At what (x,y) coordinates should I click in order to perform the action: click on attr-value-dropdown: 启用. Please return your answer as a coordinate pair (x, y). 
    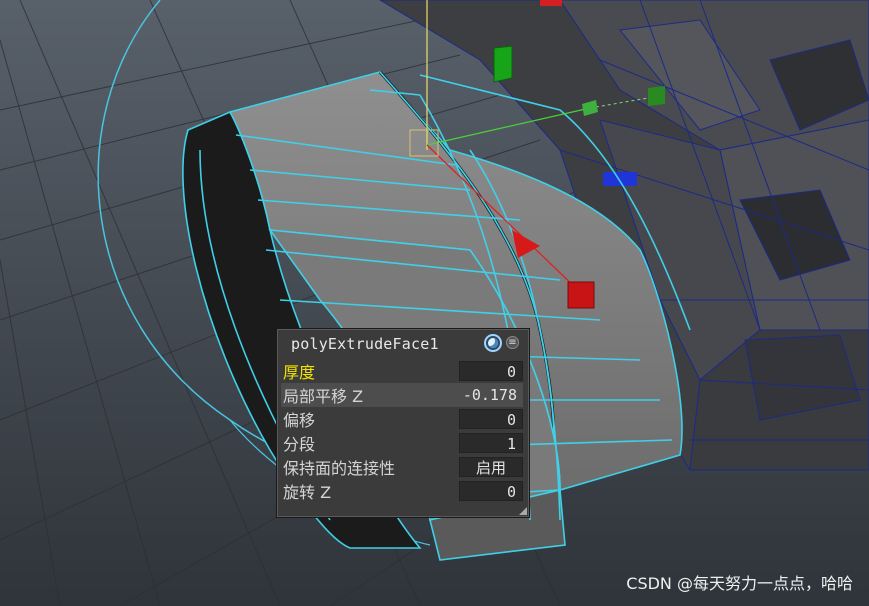
    Looking at the image, I should click on (491, 467).